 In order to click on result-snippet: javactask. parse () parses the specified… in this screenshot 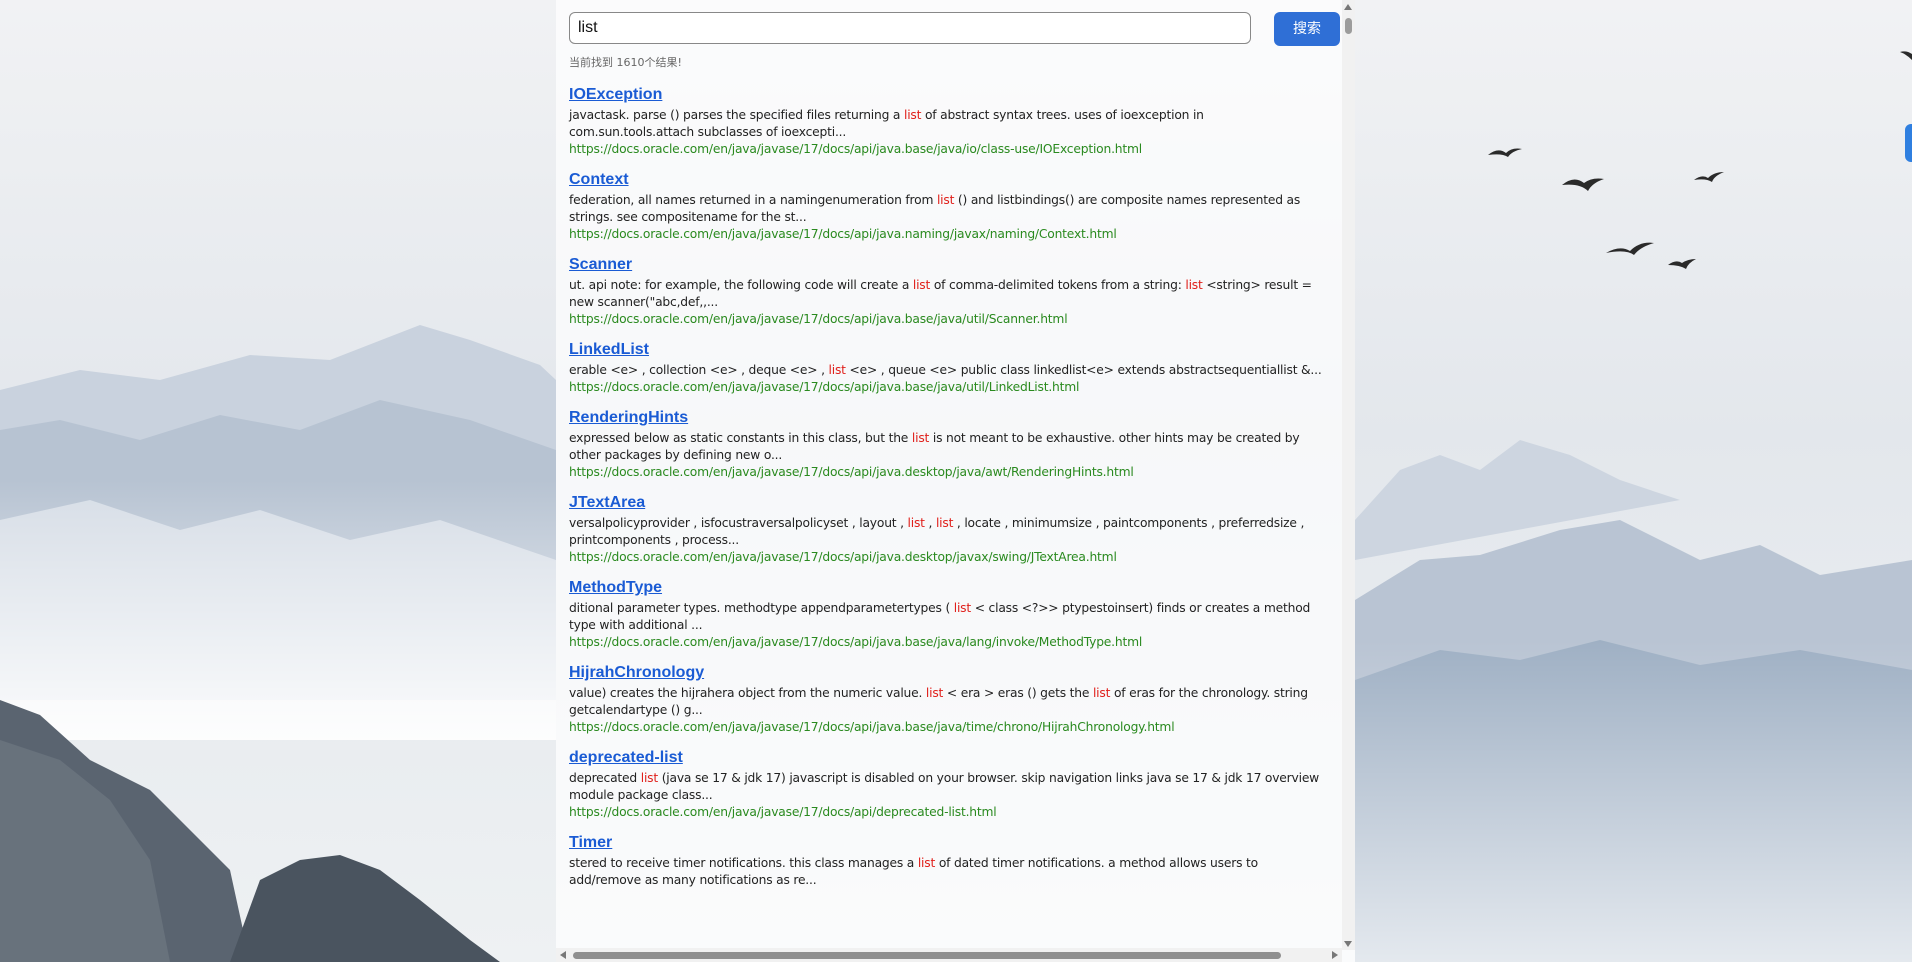, I will do `click(949, 124)`.